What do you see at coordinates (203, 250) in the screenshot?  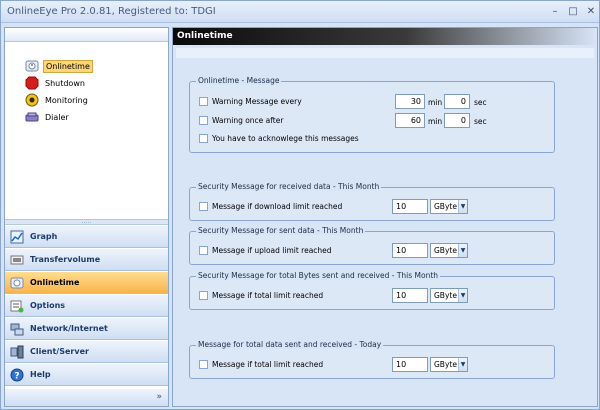 I see `upload-limit-checkbox` at bounding box center [203, 250].